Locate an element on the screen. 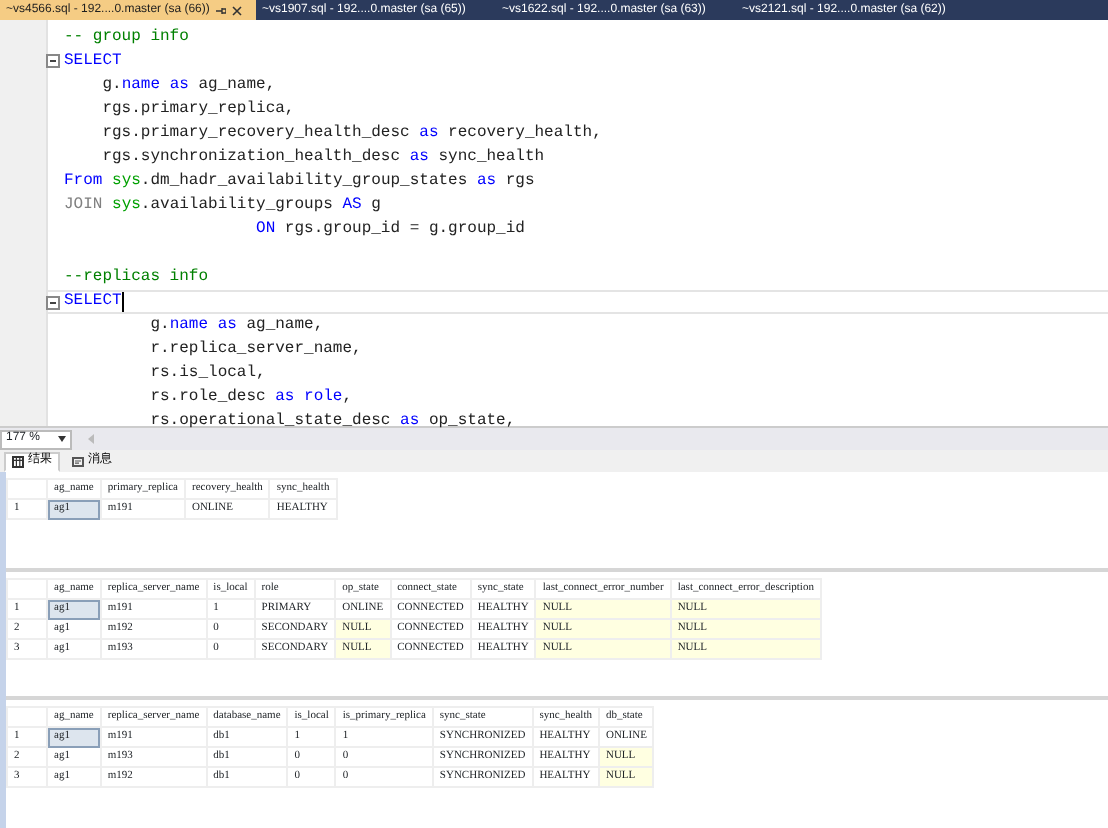 This screenshot has width=1108, height=828. code-token: rgs.synchronization_health_desc is located at coordinates (251, 158).